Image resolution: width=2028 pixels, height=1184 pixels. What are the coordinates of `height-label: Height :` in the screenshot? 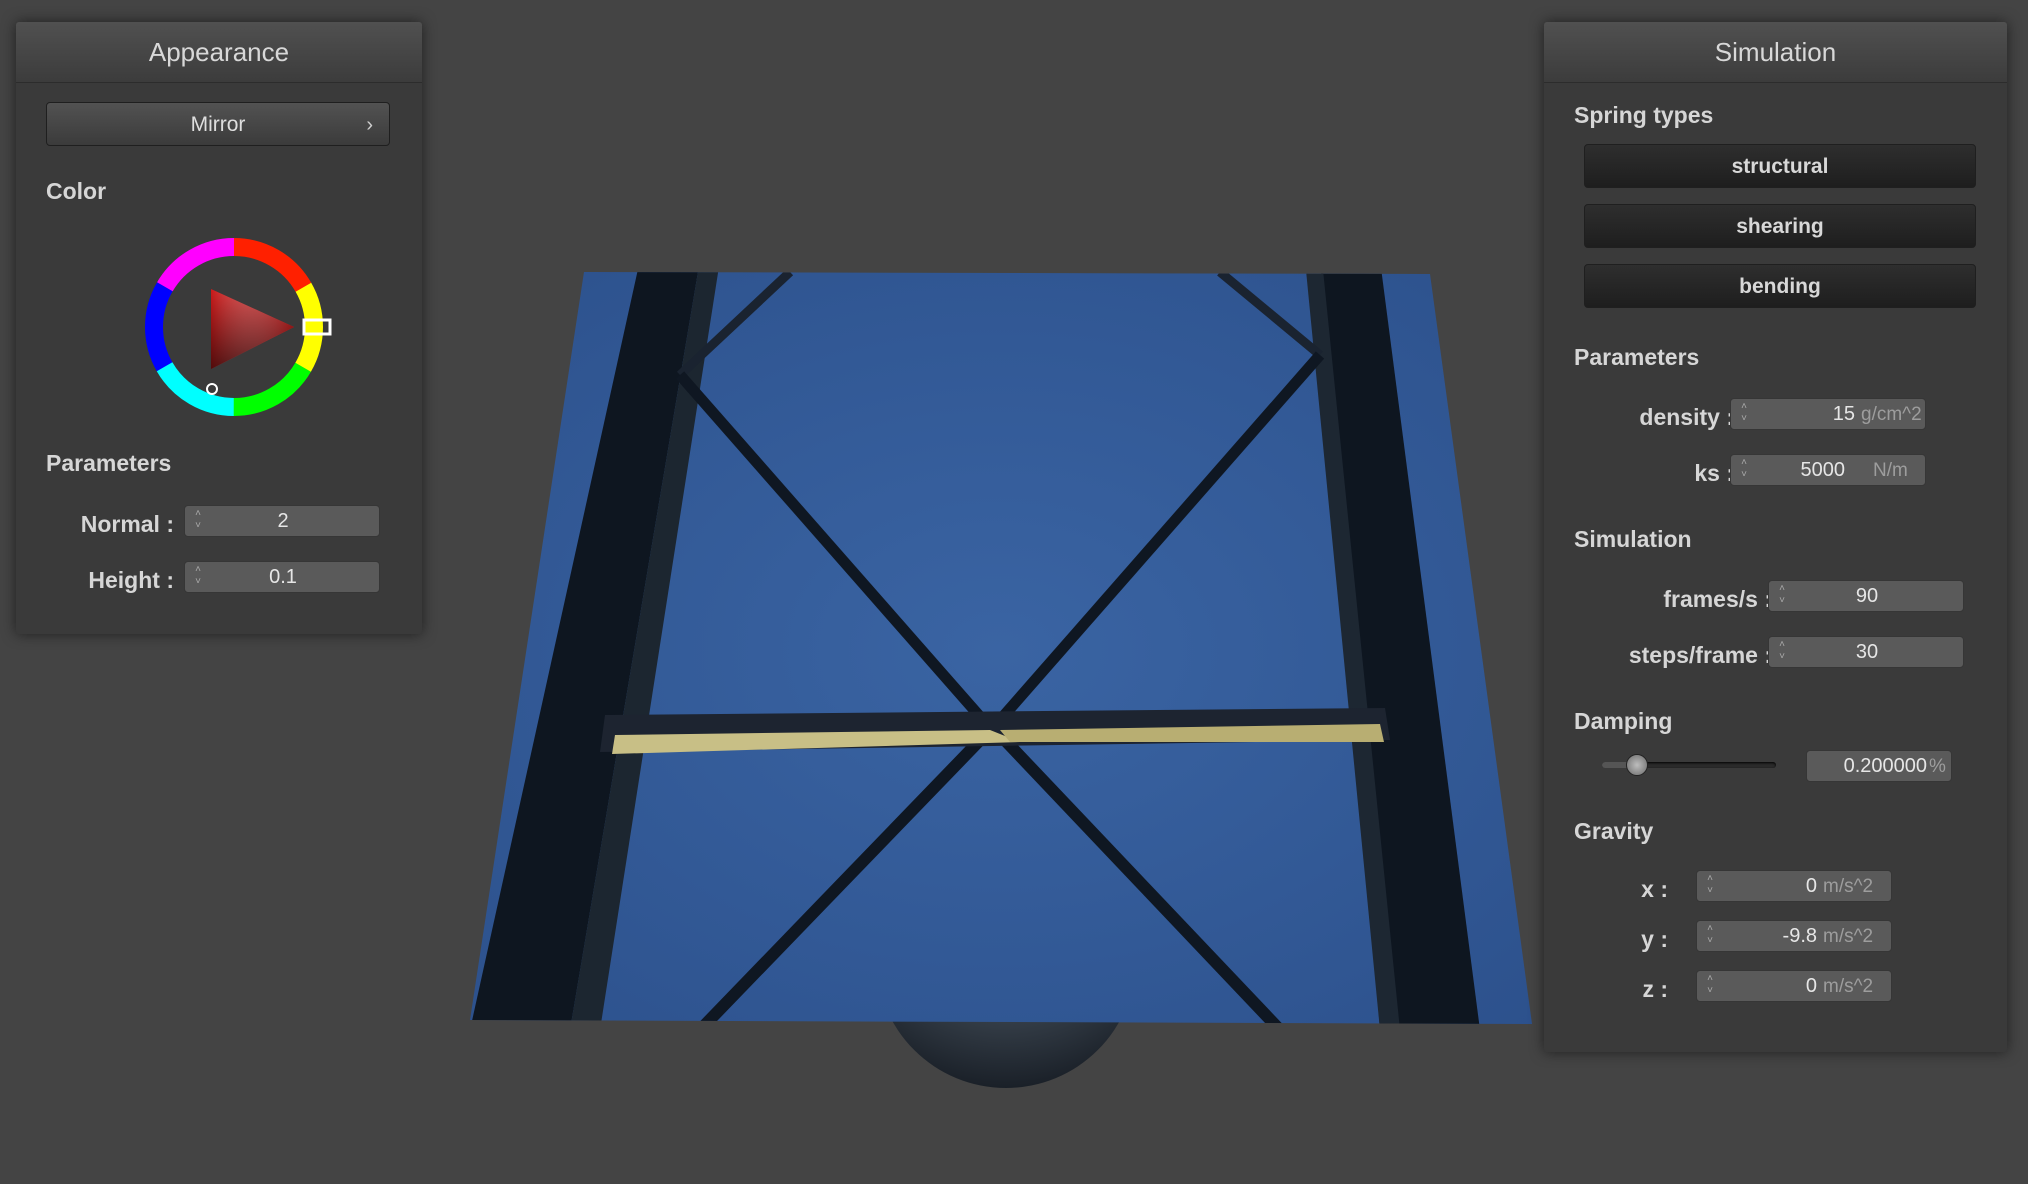 It's located at (131, 580).